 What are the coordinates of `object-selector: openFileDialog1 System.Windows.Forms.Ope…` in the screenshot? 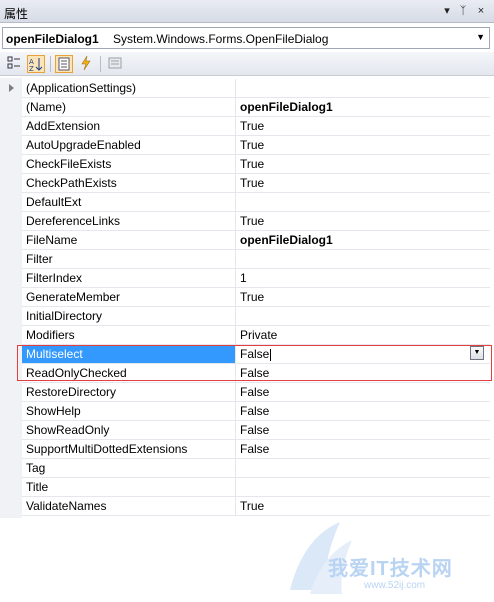 It's located at (246, 38).